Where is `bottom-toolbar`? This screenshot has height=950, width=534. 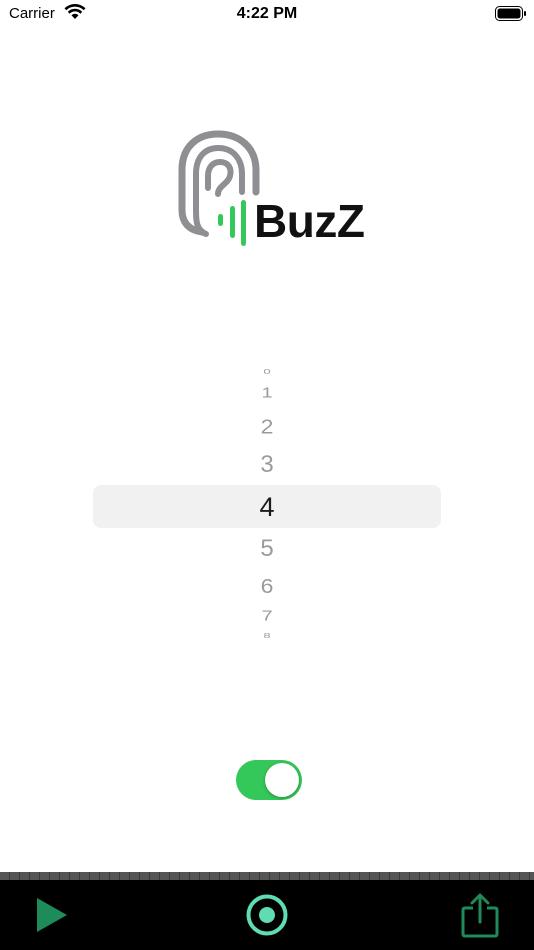 bottom-toolbar is located at coordinates (267, 915).